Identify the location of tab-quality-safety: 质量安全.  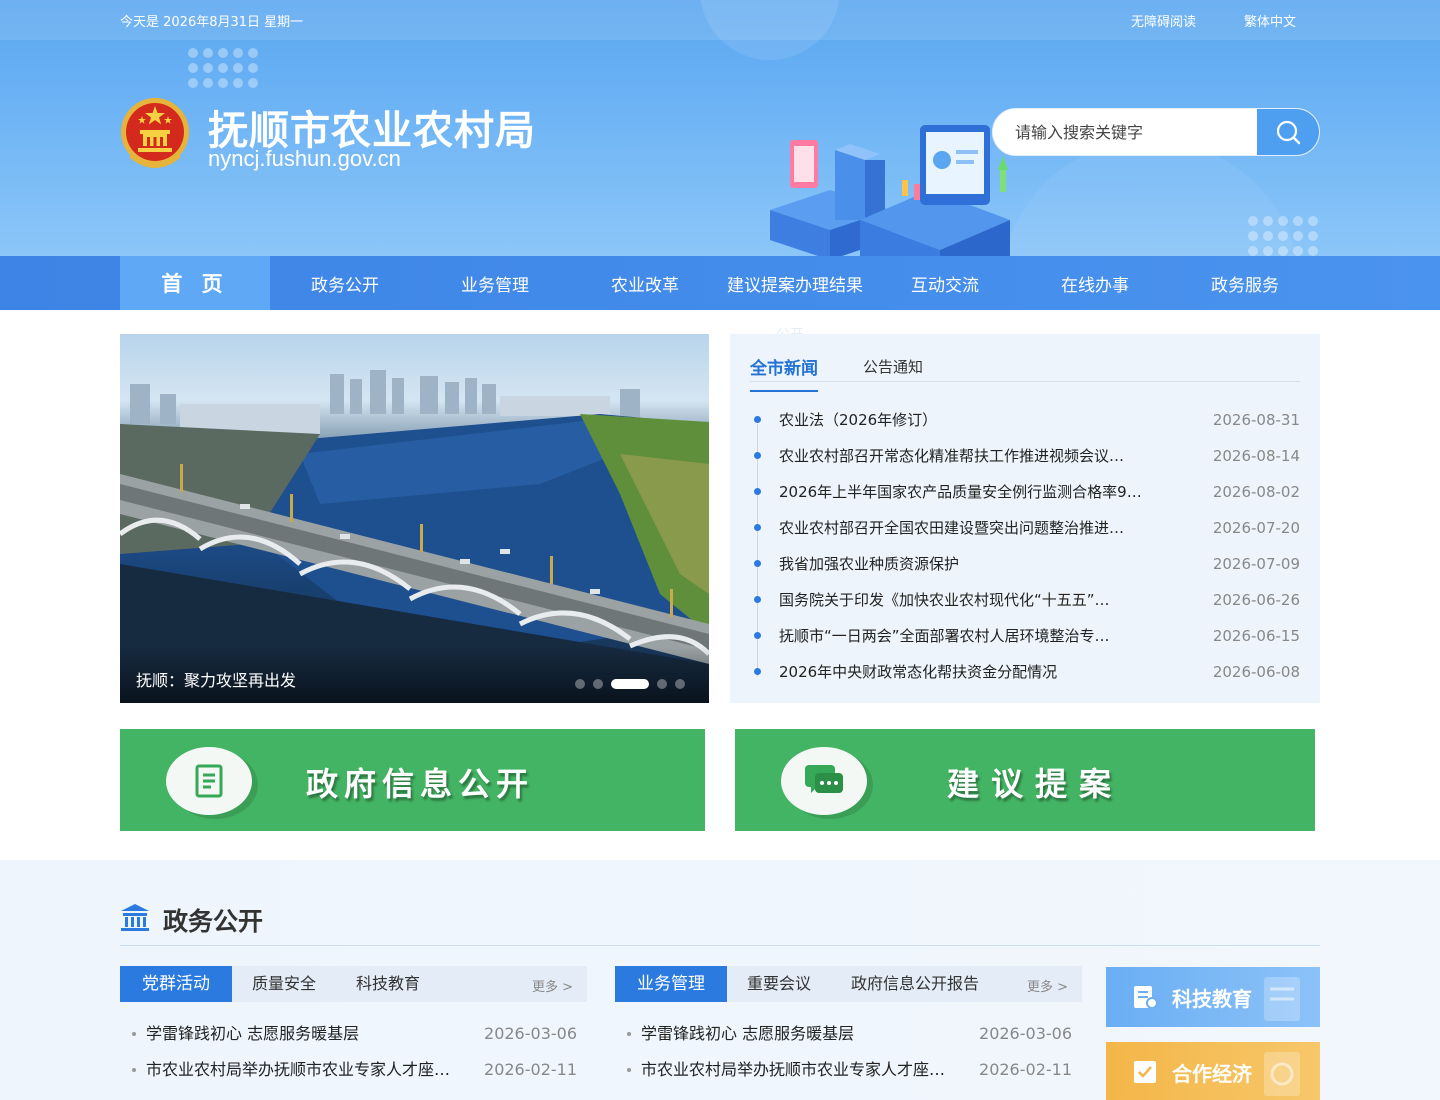
(284, 984).